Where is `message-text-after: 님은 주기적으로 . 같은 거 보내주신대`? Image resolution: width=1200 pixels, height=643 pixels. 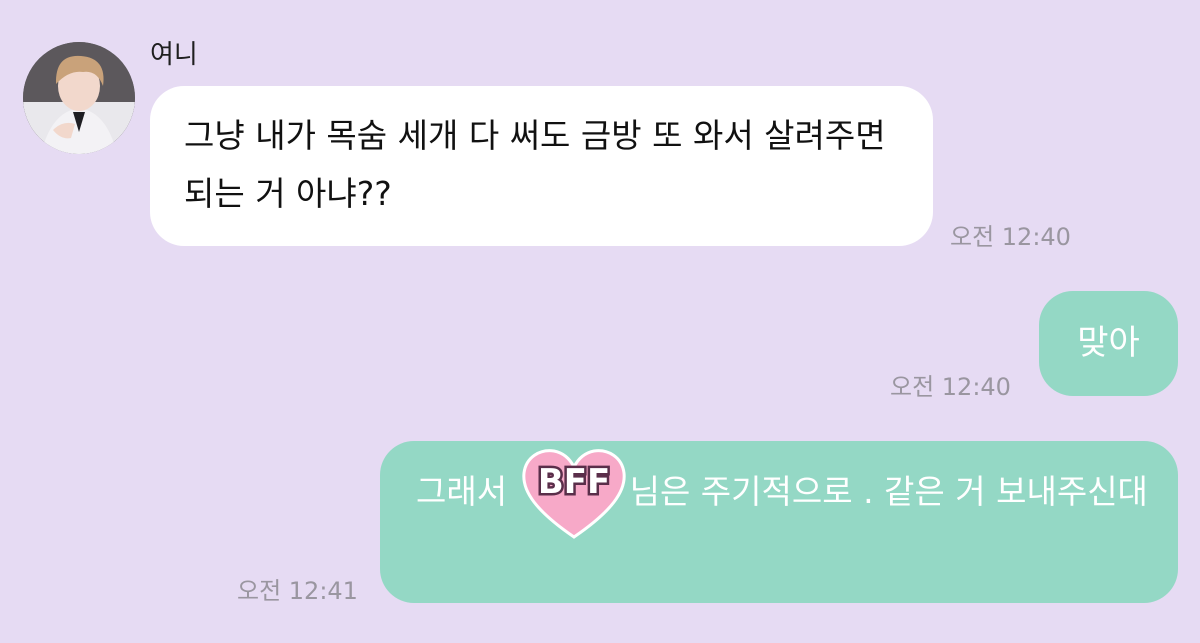
message-text-after: 님은 주기적으로 . 같은 거 보내주신대 is located at coordinates (888, 491).